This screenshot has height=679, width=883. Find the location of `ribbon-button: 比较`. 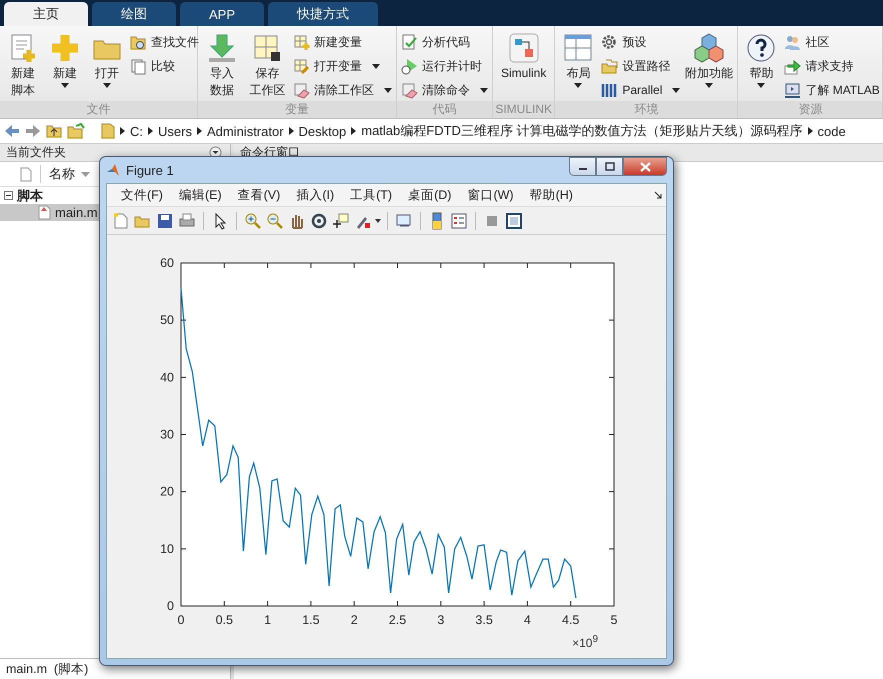

ribbon-button: 比较 is located at coordinates (164, 66).